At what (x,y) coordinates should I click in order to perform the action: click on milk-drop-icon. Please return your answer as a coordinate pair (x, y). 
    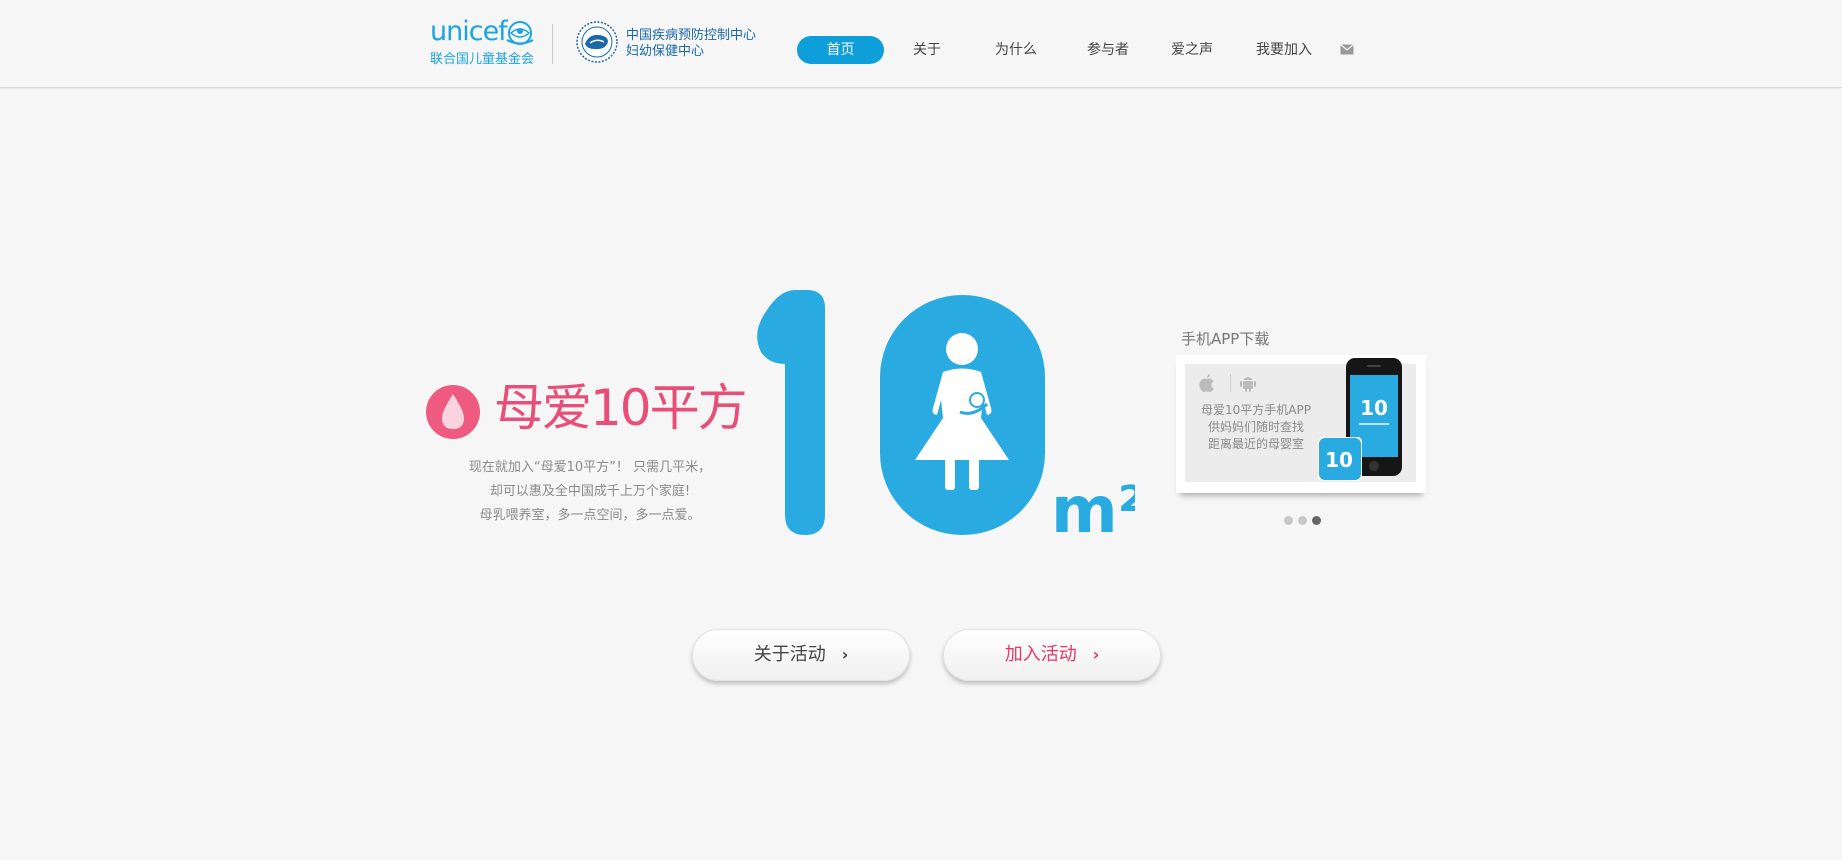
    Looking at the image, I should click on (453, 412).